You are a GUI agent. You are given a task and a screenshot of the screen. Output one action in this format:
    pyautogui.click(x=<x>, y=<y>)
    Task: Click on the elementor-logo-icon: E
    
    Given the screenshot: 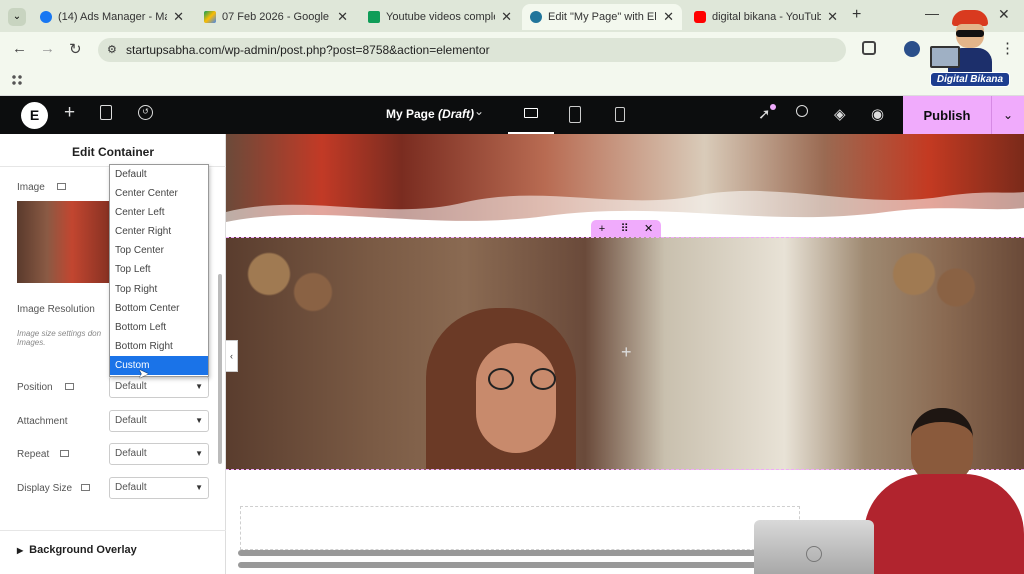 What is the action you would take?
    pyautogui.click(x=34, y=115)
    